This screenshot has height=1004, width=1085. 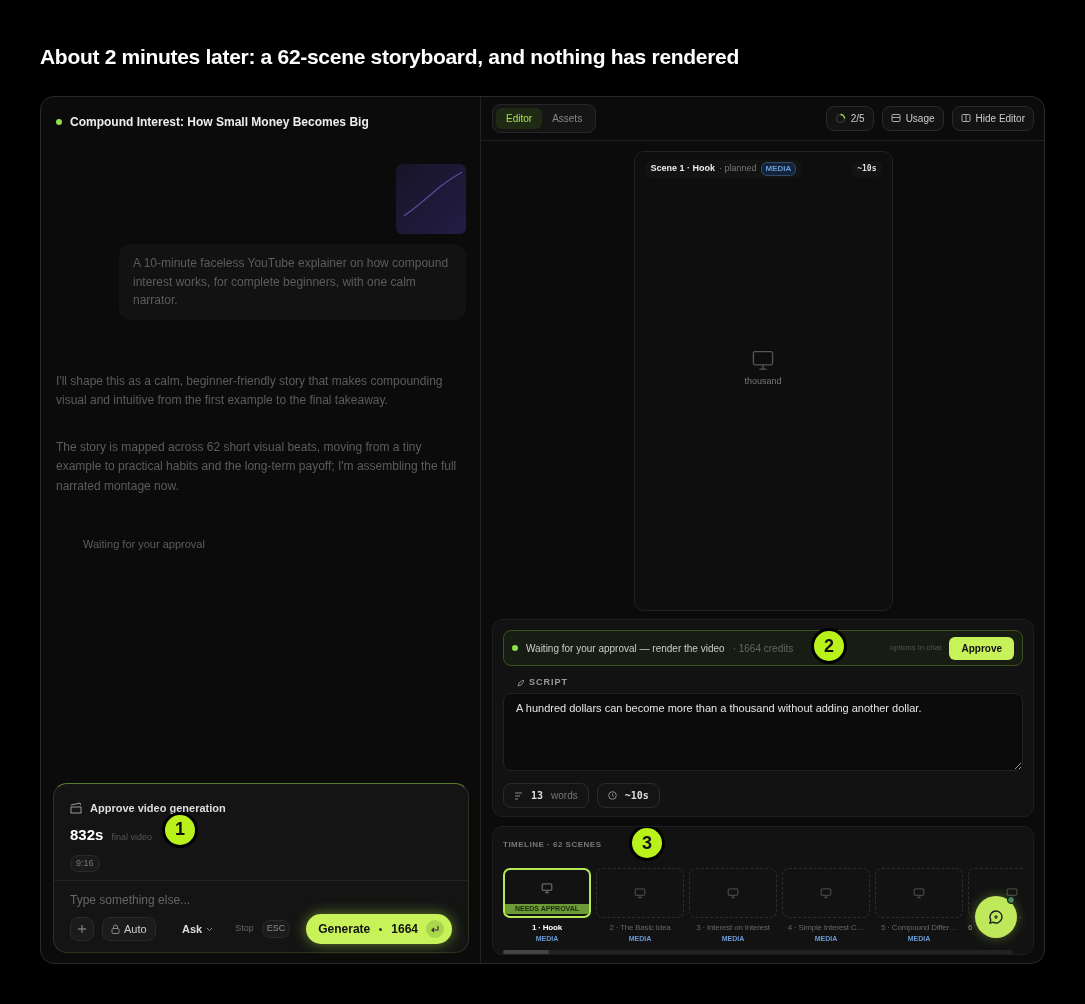 What do you see at coordinates (435, 929) in the screenshot?
I see `enter-key-icon` at bounding box center [435, 929].